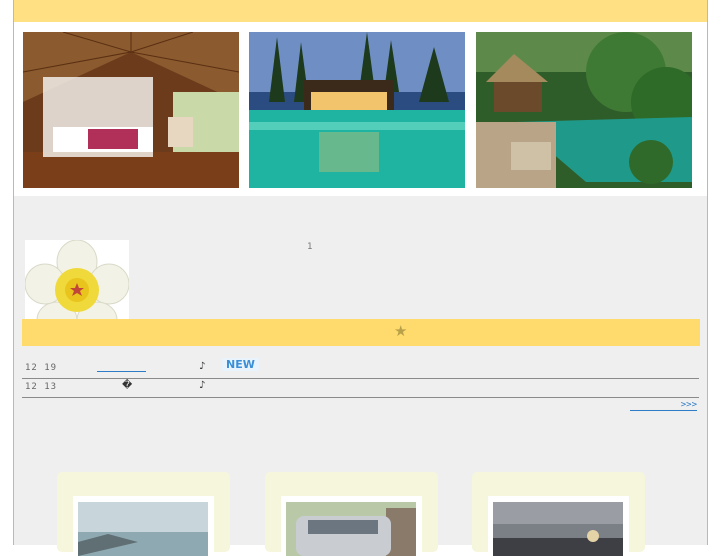  I want to click on feature-card-coast, so click(143, 514).